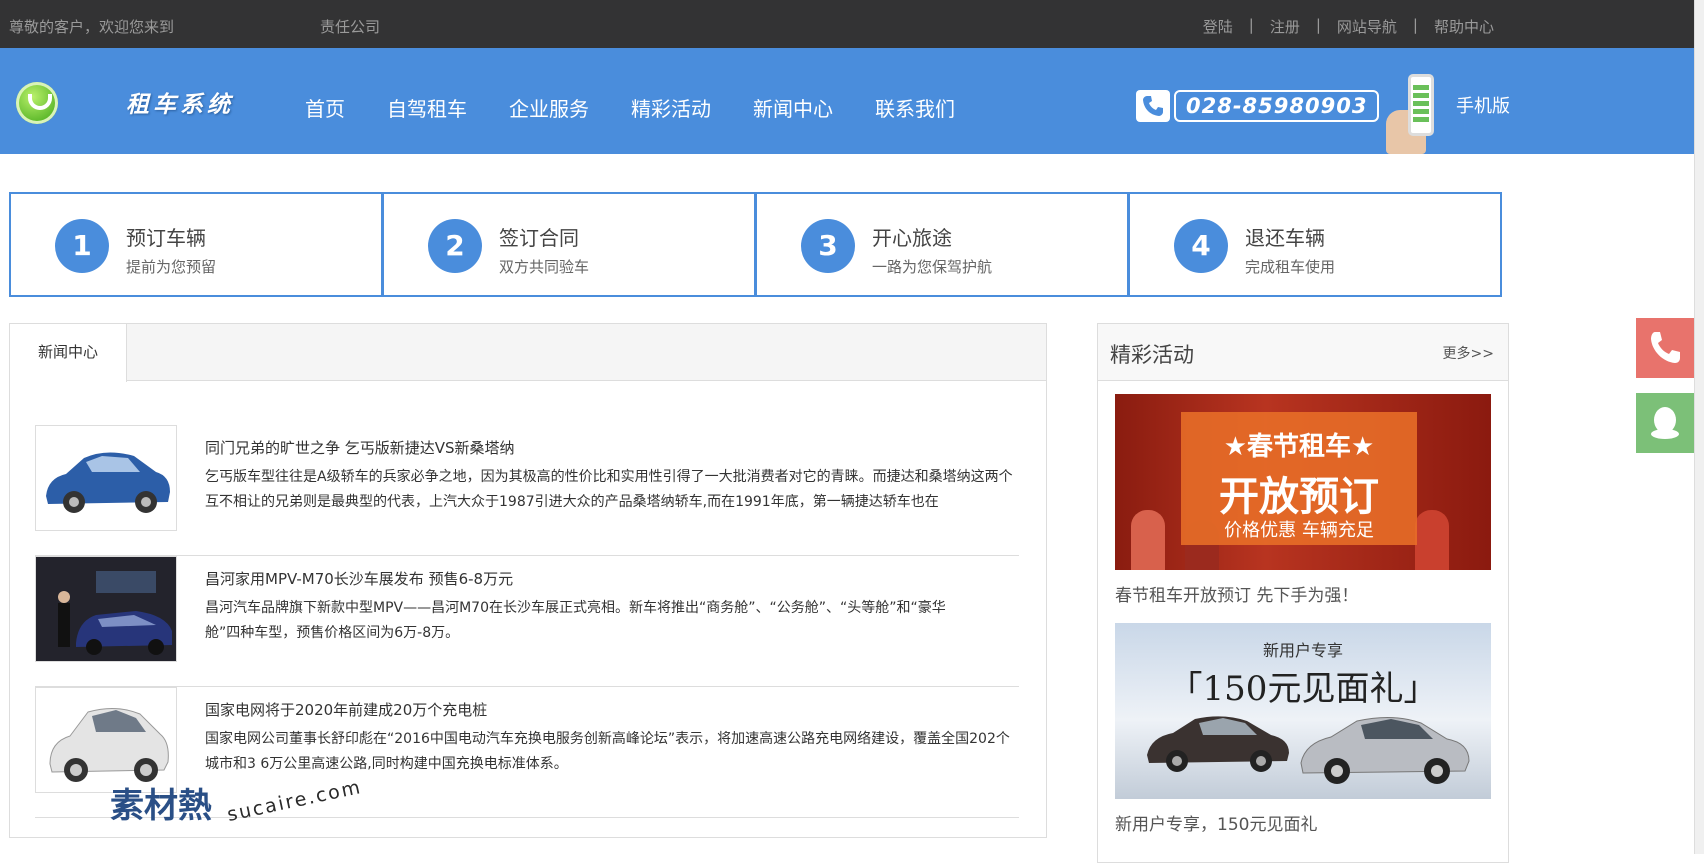  I want to click on nav-contact: 联系我们, so click(915, 107).